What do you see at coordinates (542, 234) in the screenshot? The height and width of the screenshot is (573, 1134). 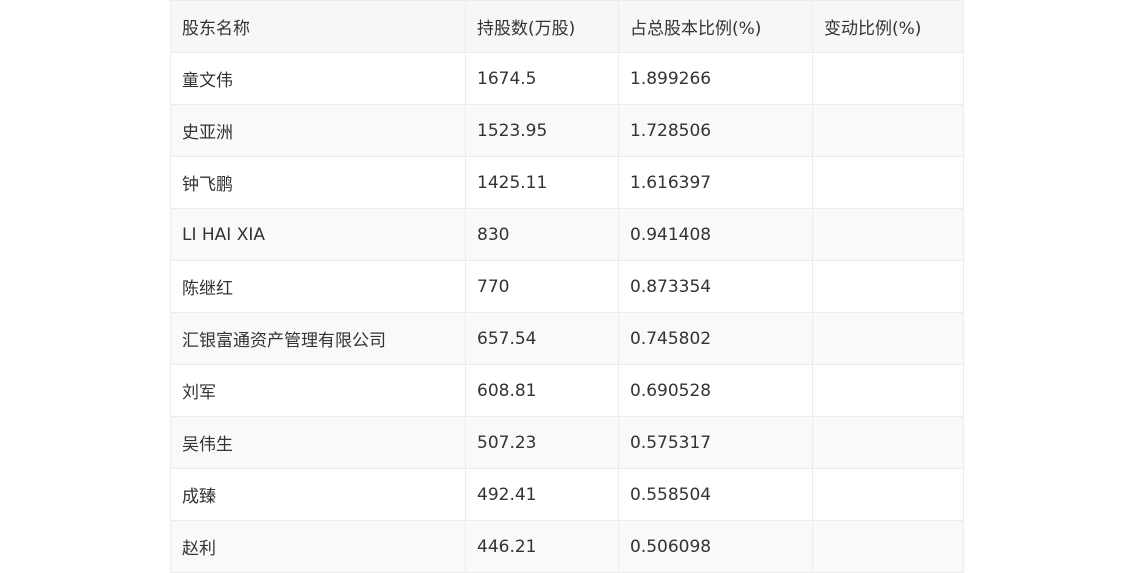 I see `cell-shares-held: 830` at bounding box center [542, 234].